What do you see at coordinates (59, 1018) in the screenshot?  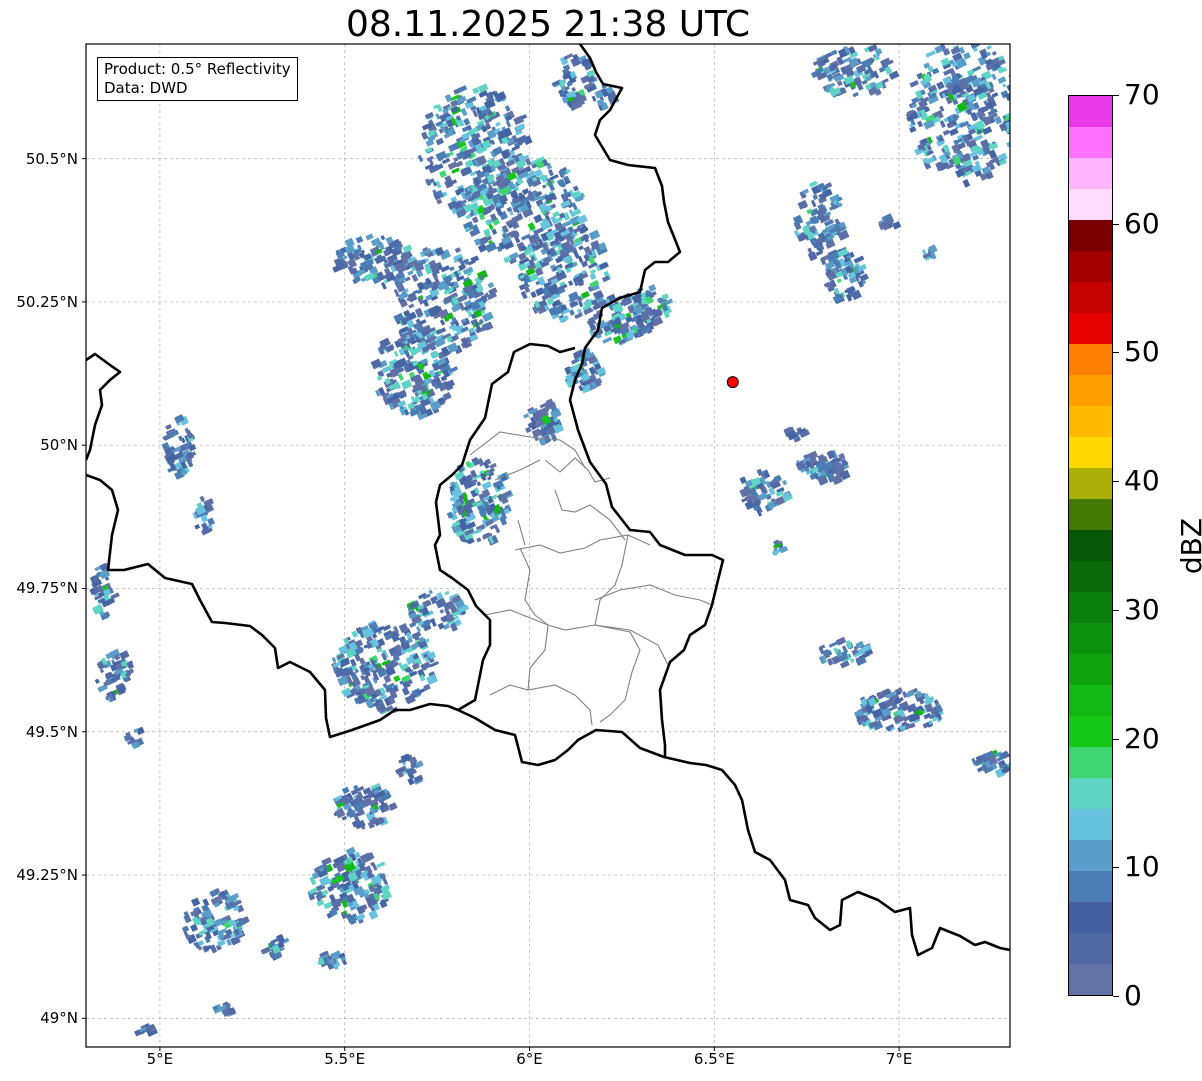 I see `y-tick-label: 49°N` at bounding box center [59, 1018].